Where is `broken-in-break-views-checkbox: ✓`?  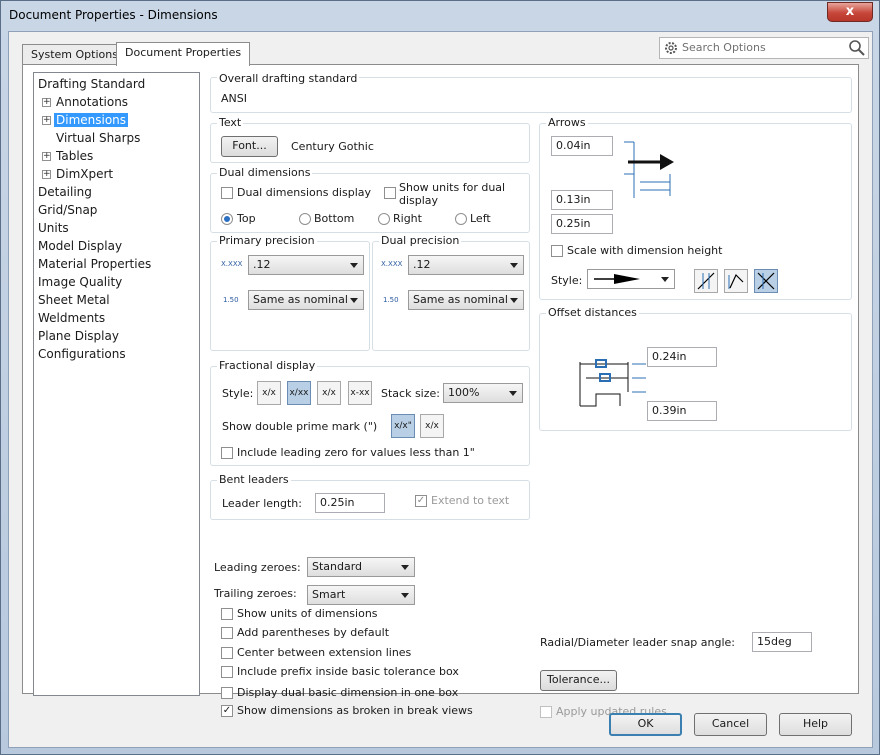
broken-in-break-views-checkbox: ✓ is located at coordinates (227, 711).